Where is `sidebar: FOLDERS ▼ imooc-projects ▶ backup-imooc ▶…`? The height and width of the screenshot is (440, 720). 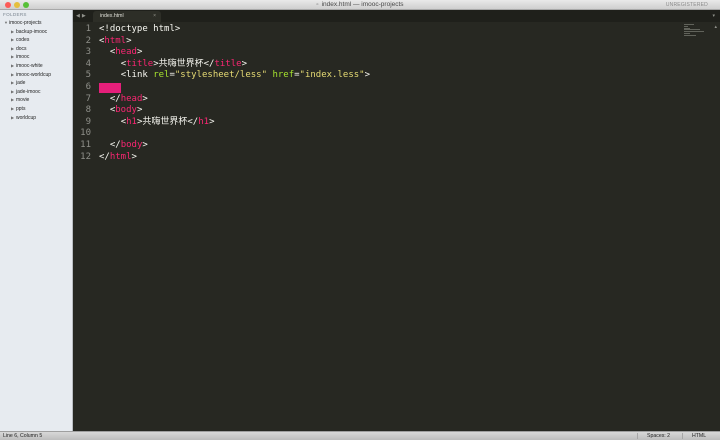 sidebar: FOLDERS ▼ imooc-projects ▶ backup-imooc ▶… is located at coordinates (36, 220).